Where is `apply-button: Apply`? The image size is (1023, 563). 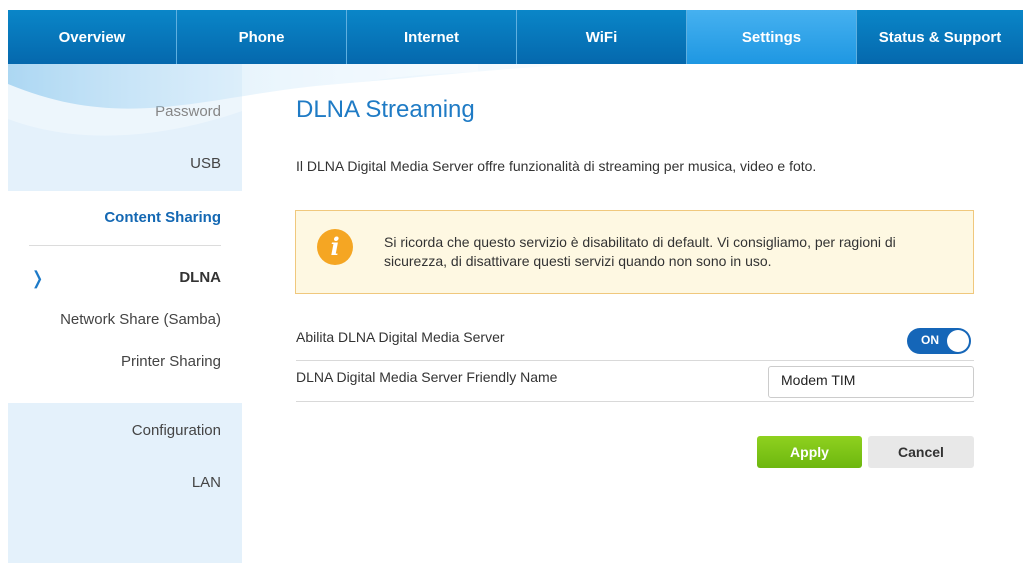
apply-button: Apply is located at coordinates (809, 452).